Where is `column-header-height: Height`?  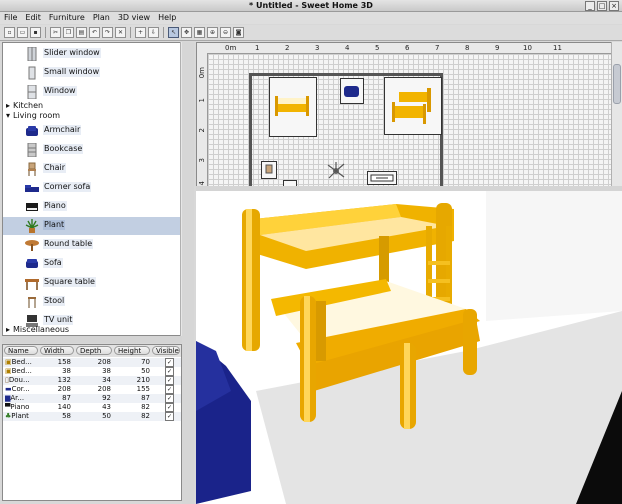 column-header-height: Height is located at coordinates (132, 350).